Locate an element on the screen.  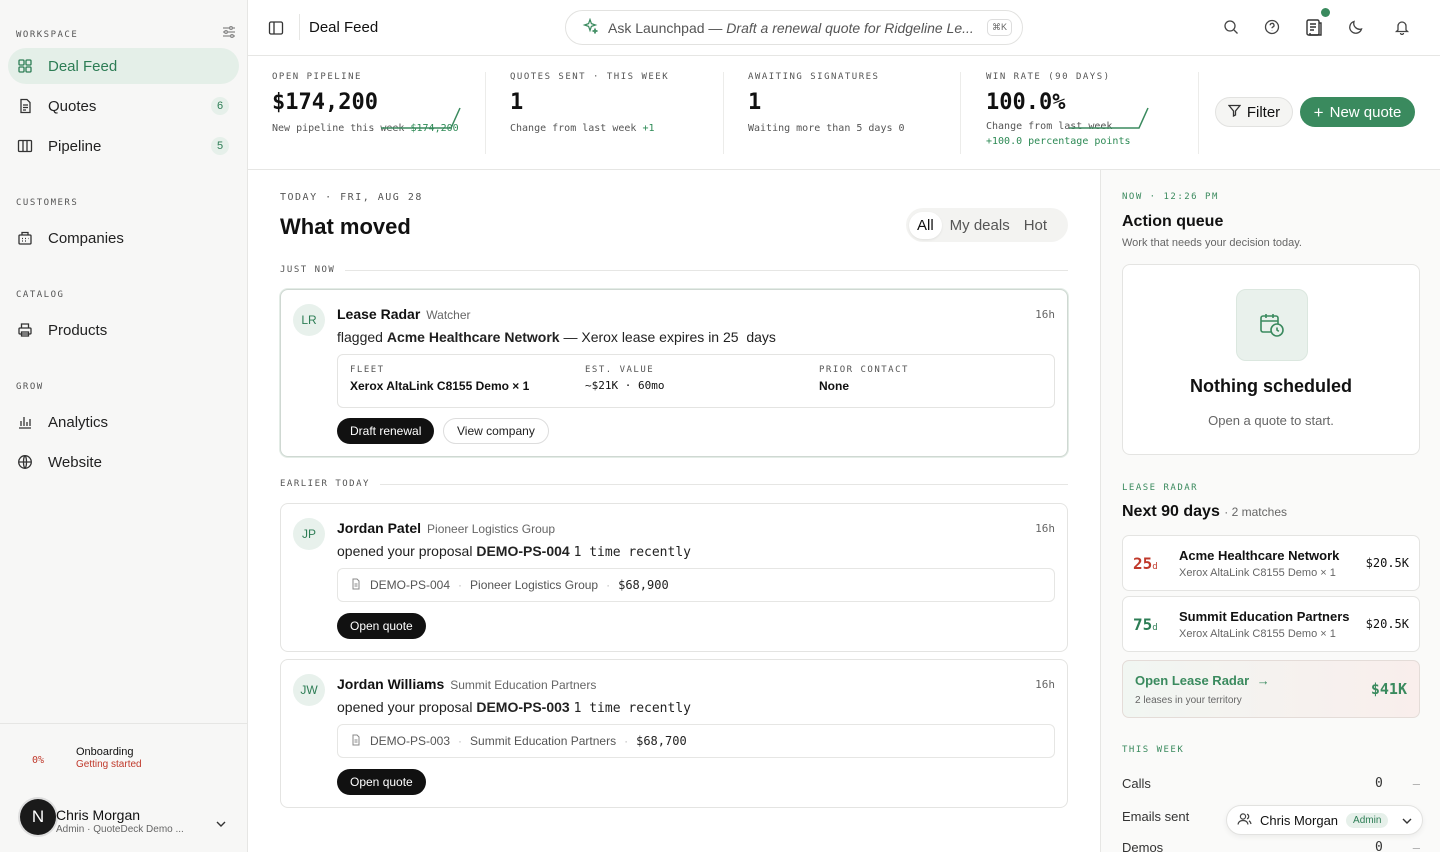
tab-hot: Hot is located at coordinates (1035, 225).